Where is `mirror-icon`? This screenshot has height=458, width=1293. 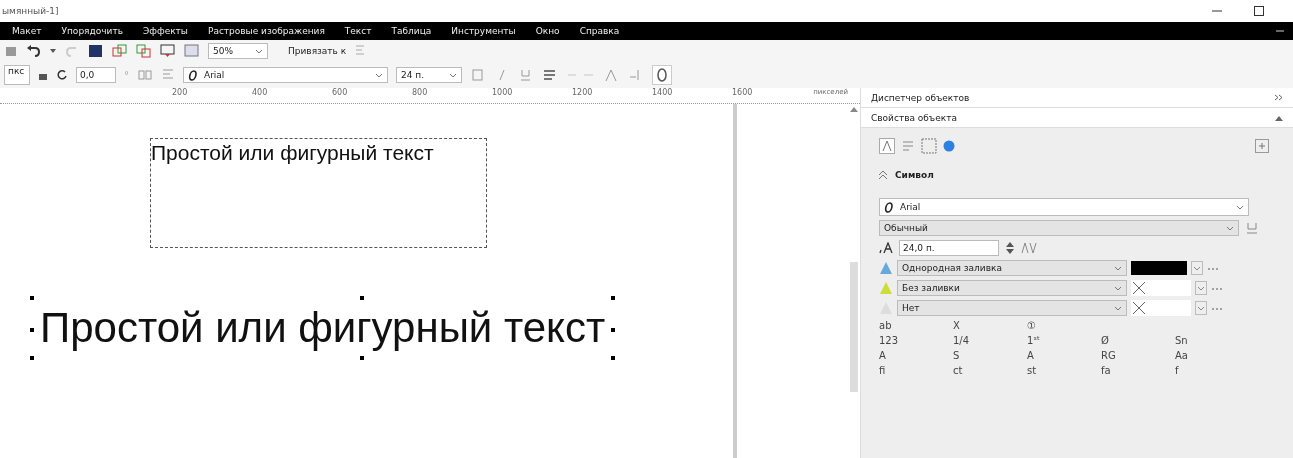 mirror-icon is located at coordinates (145, 75).